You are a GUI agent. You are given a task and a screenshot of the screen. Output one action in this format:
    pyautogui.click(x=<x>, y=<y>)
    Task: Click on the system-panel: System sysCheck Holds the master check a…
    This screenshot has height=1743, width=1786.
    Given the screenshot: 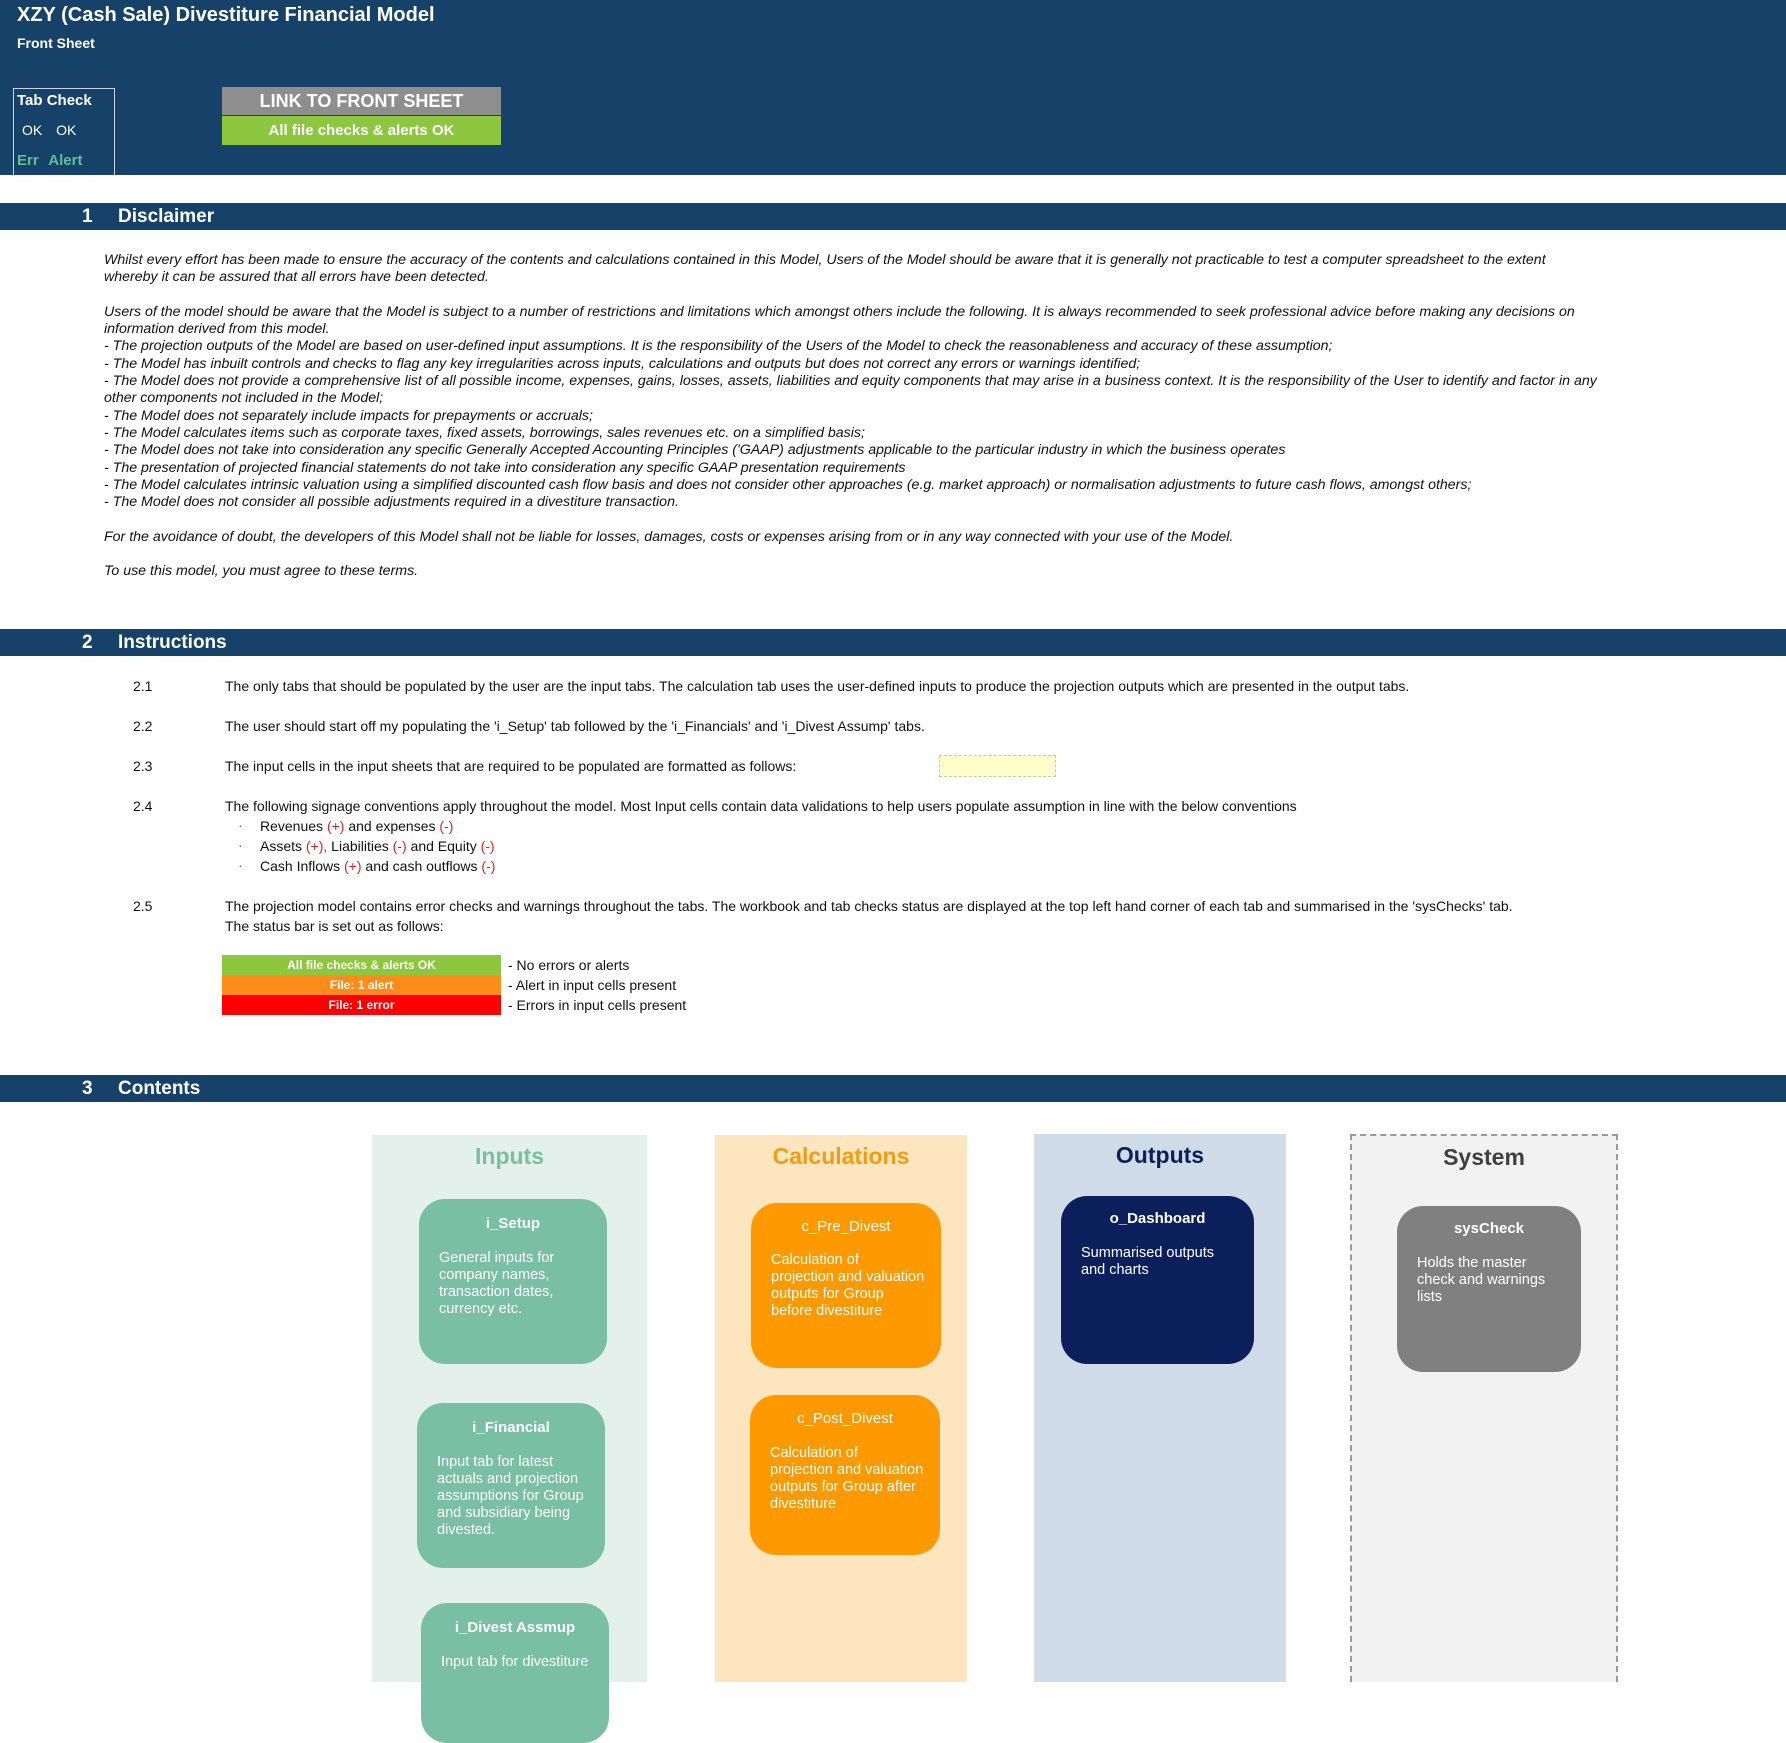 What is the action you would take?
    pyautogui.click(x=1484, y=1408)
    